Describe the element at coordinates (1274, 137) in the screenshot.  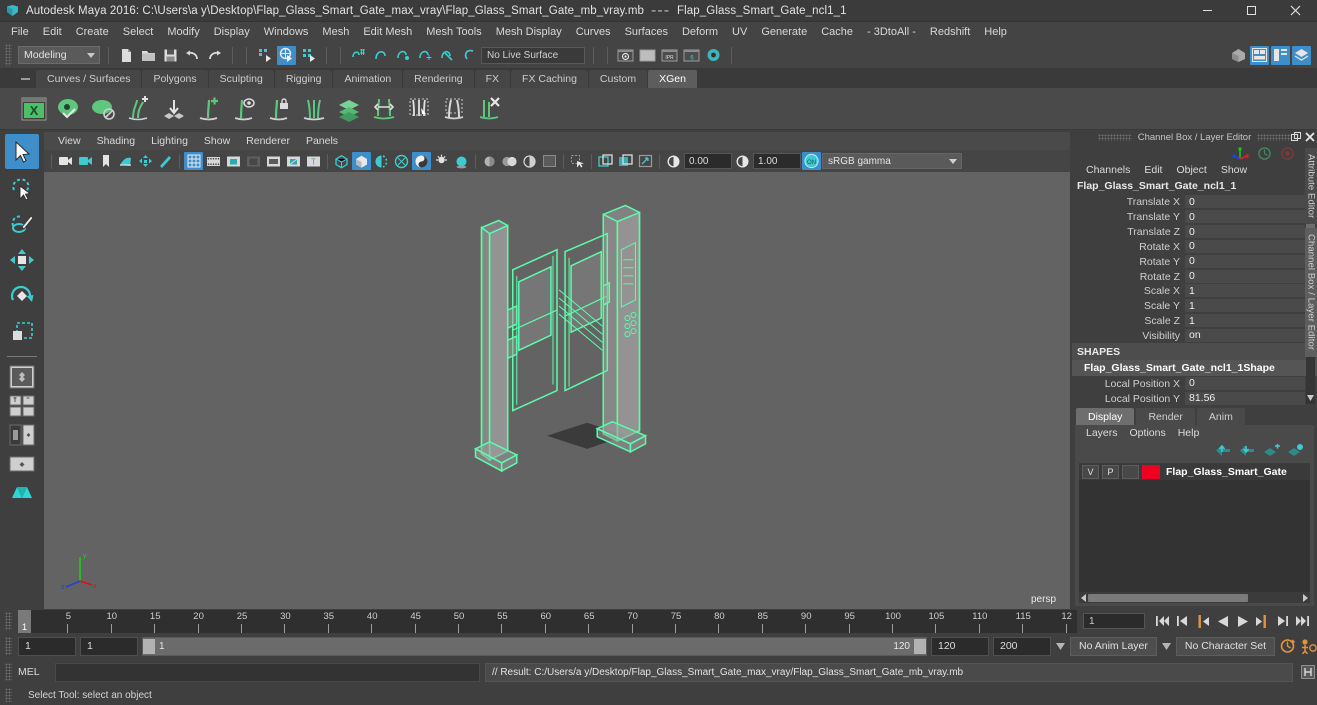
I see `panel-drag-handle-right` at that location.